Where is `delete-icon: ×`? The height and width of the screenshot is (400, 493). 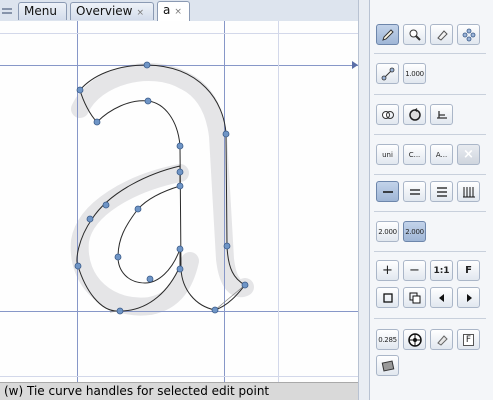 delete-icon: × is located at coordinates (468, 154).